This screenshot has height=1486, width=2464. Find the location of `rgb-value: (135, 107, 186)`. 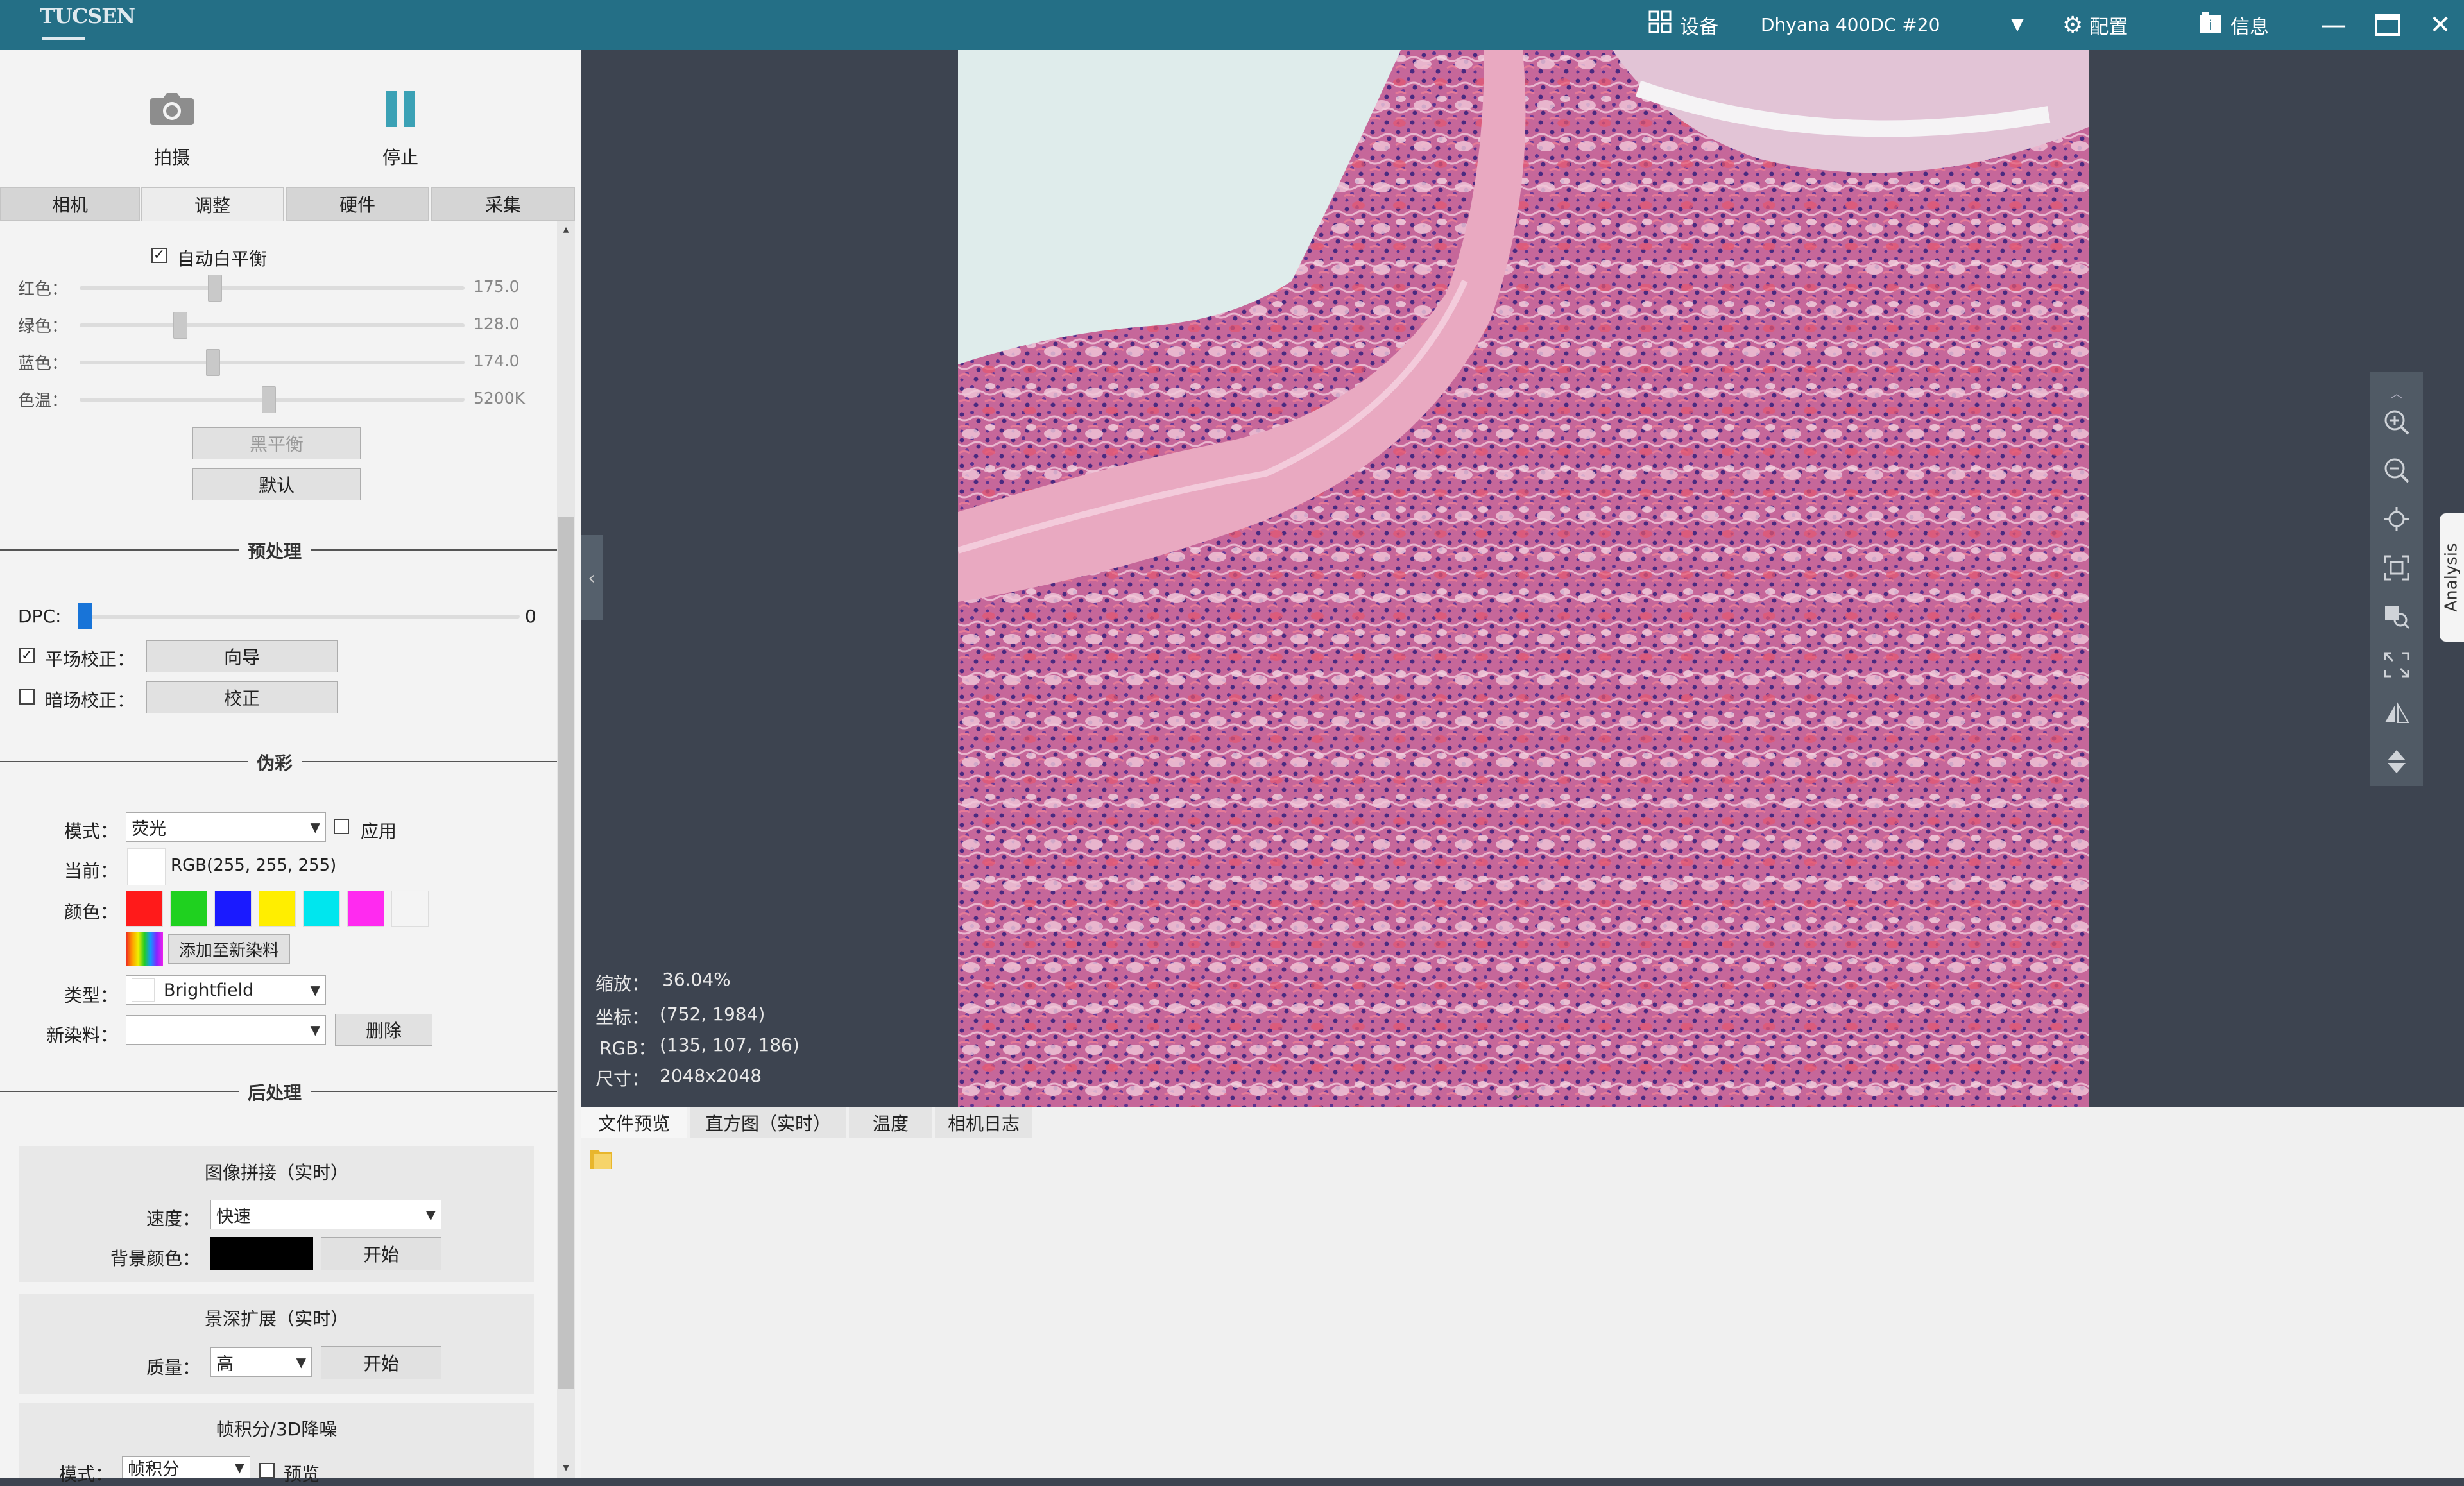

rgb-value: (135, 107, 186) is located at coordinates (730, 1044).